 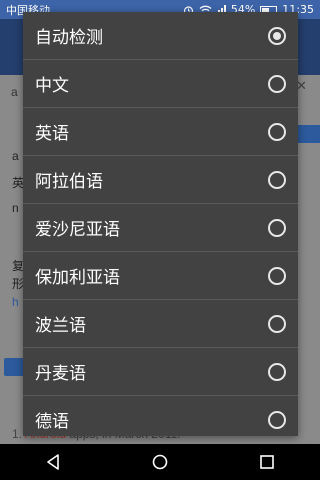 I want to click on option-label: 保加利亚语, so click(x=77, y=278).